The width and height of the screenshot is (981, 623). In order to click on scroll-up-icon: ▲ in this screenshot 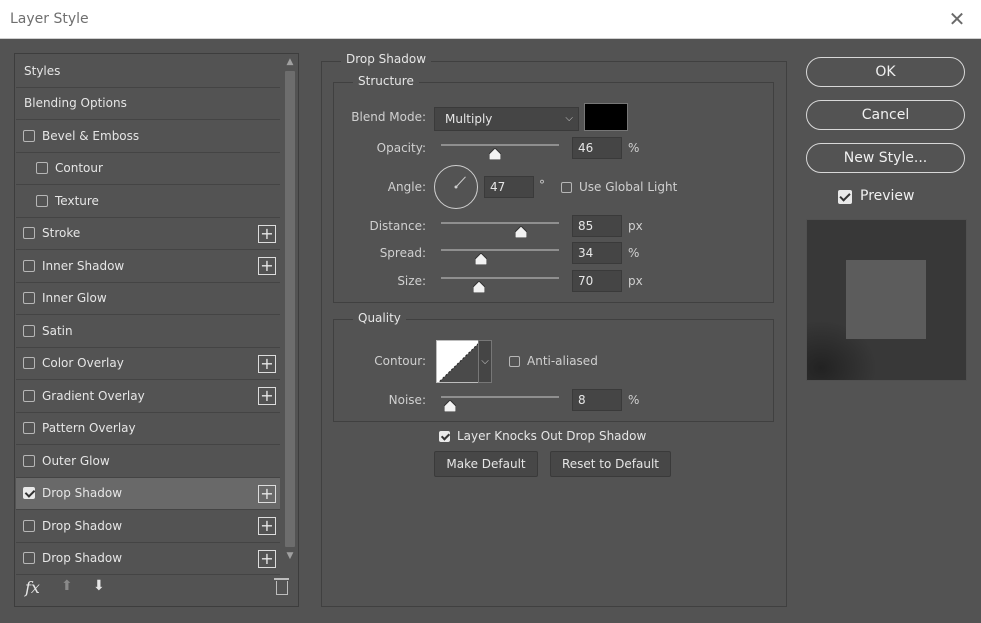, I will do `click(290, 62)`.